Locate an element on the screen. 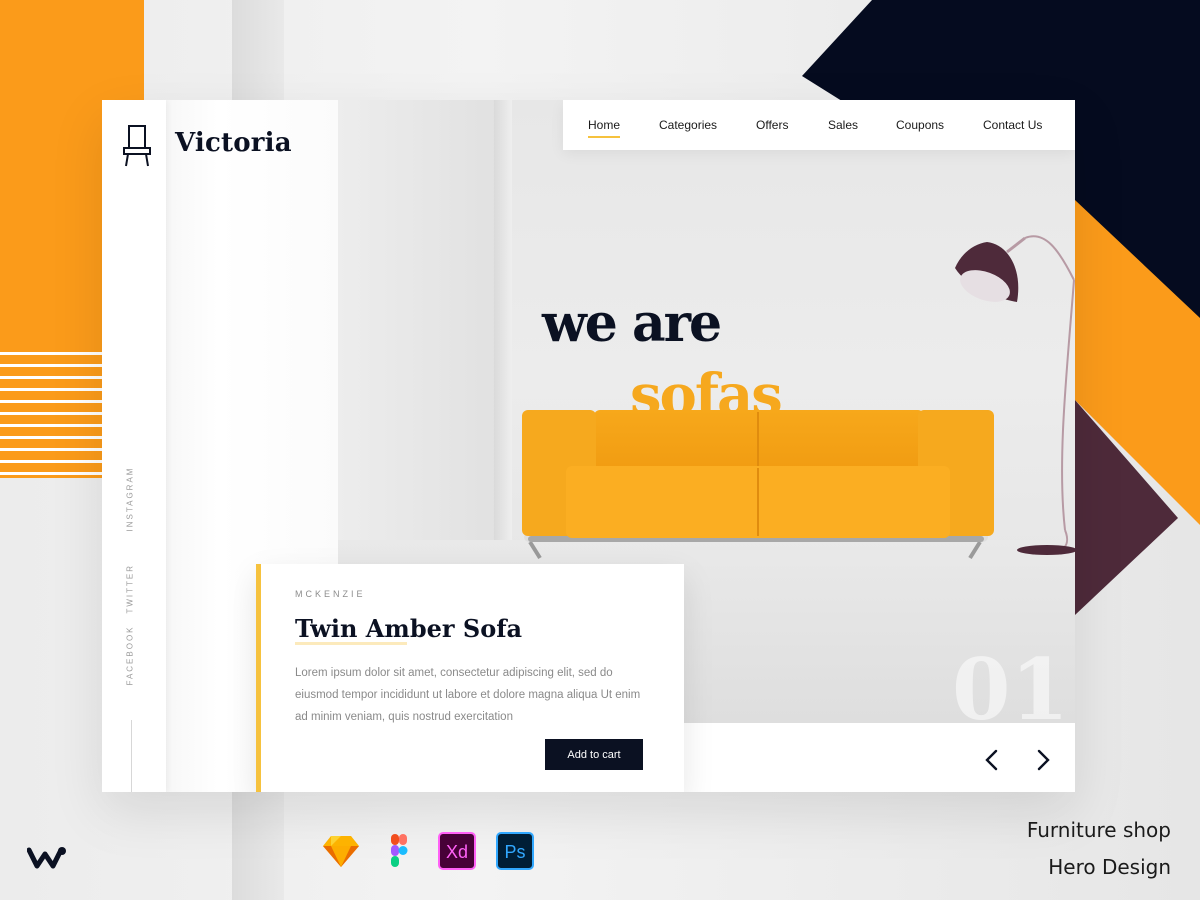 This screenshot has height=900, width=1200. headline-line-1: we are is located at coordinates (632, 323).